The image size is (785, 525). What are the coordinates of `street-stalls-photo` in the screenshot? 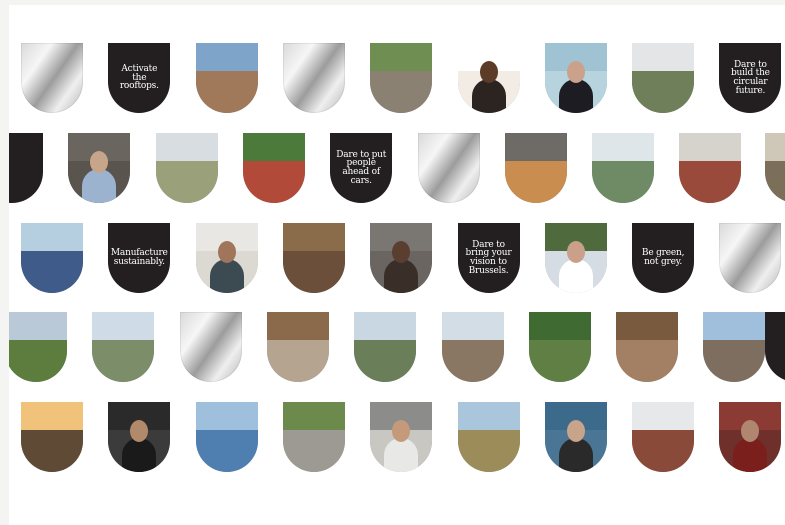 It's located at (734, 347).